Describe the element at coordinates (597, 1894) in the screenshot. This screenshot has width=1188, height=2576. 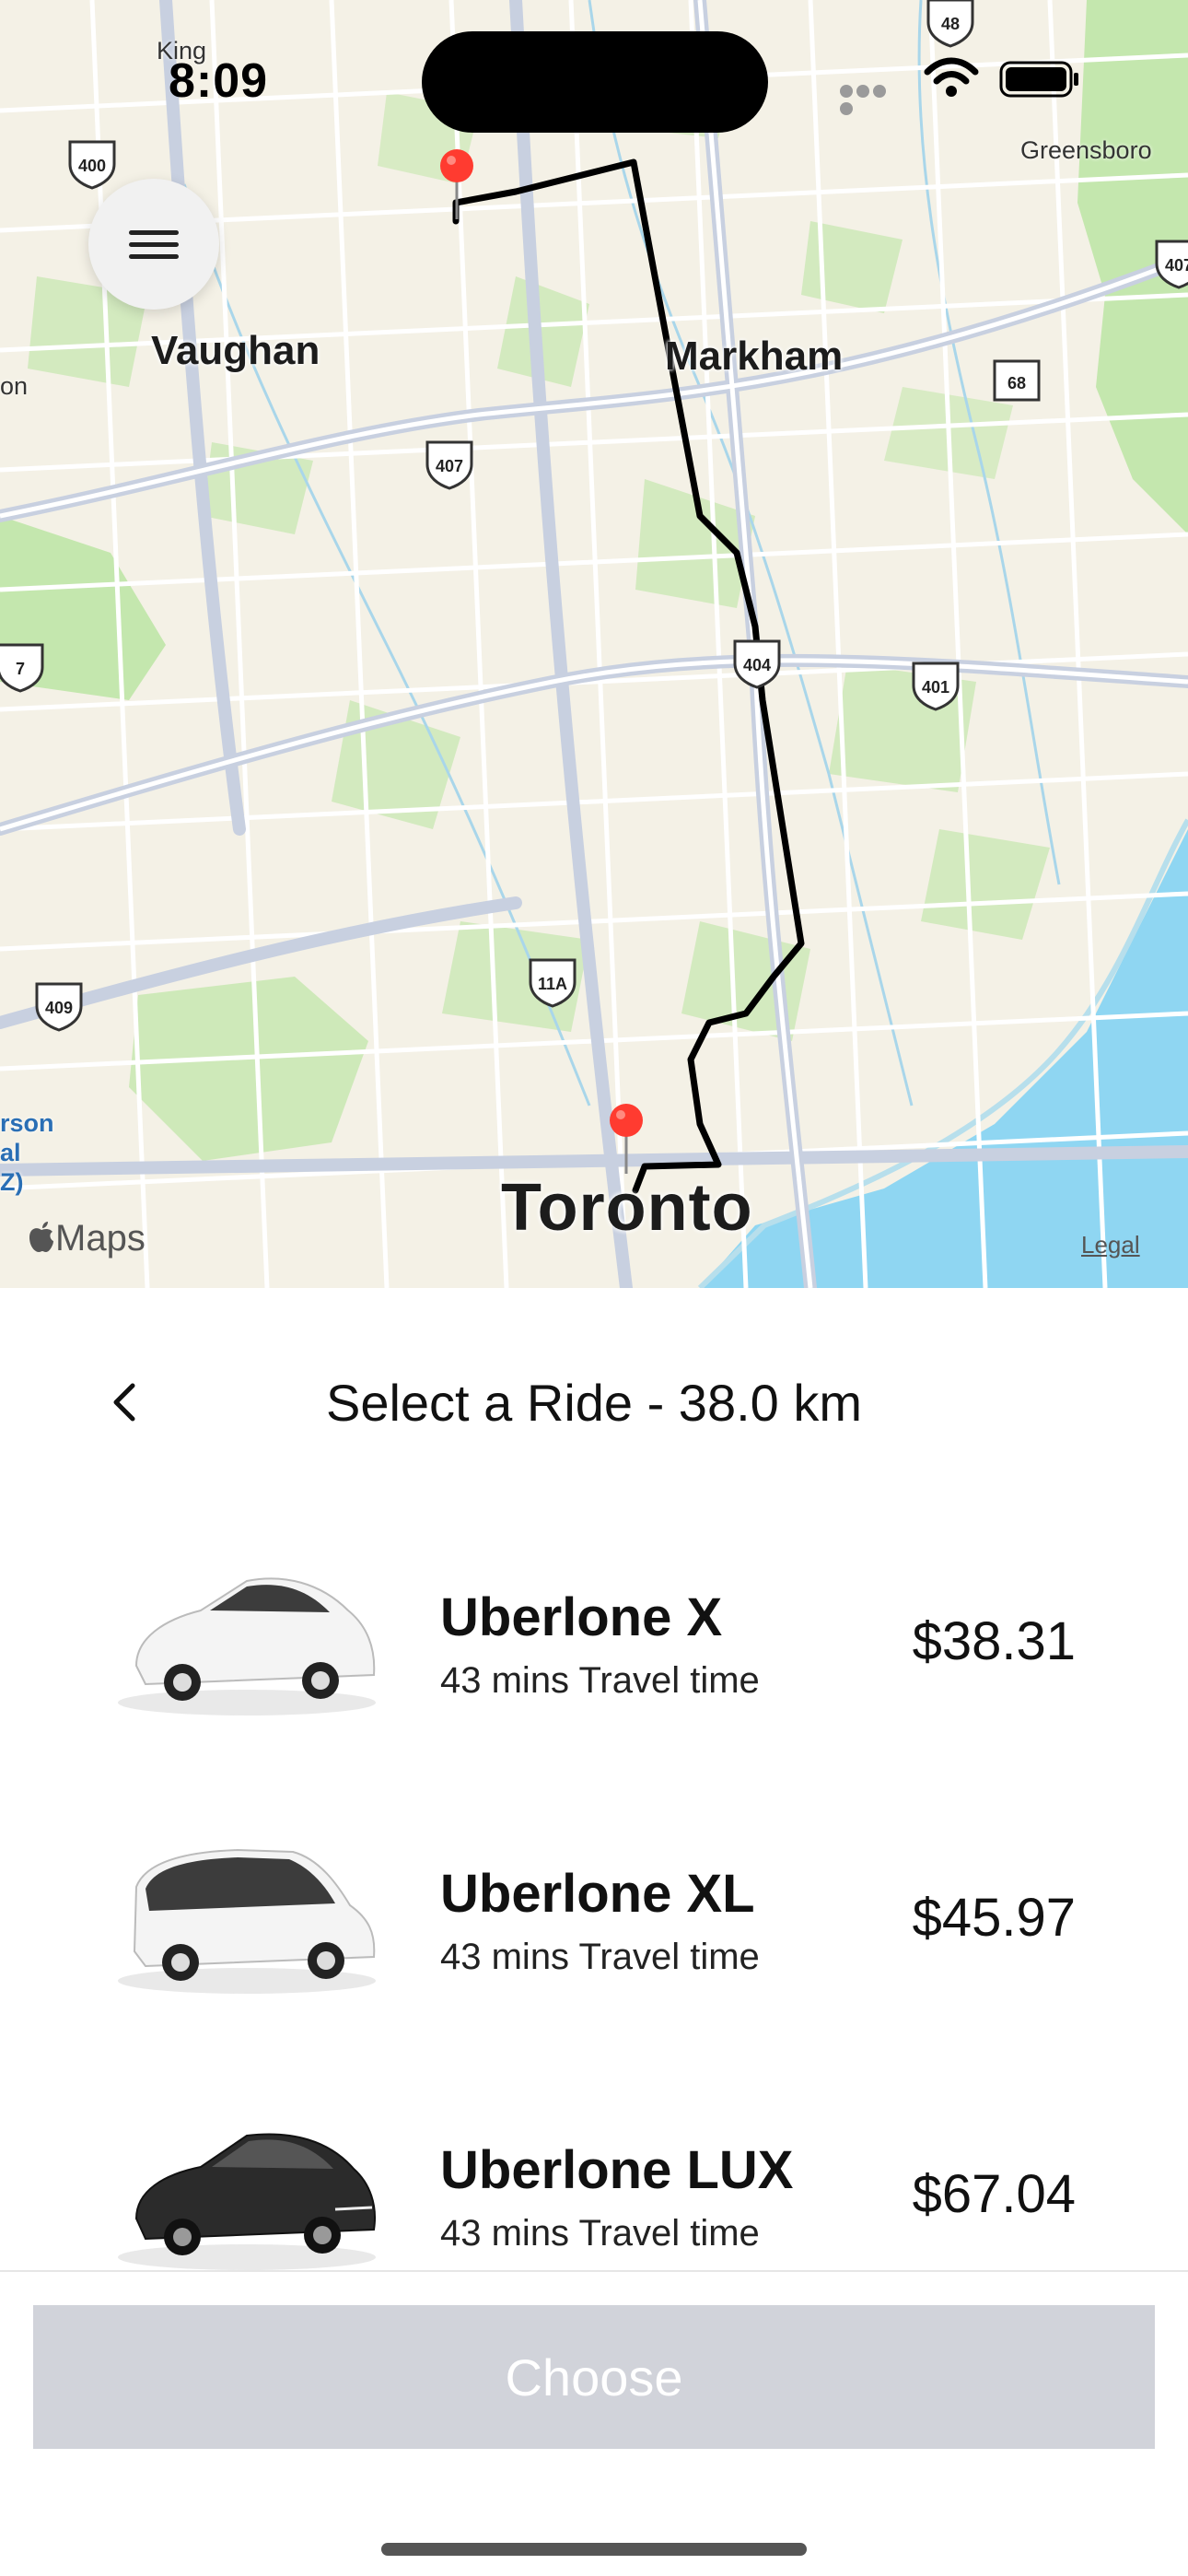
I see `ride-name: Uberlone XL` at that location.